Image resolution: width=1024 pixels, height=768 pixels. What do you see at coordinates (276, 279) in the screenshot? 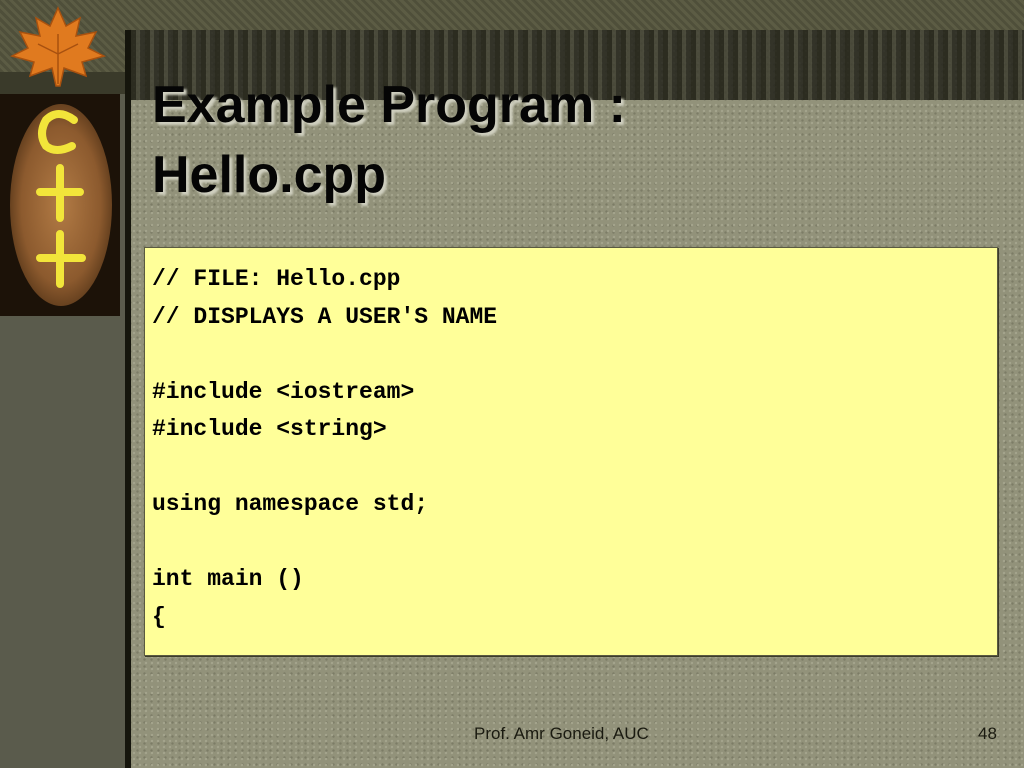
I see `code-line: // FILE: Hello.cpp` at bounding box center [276, 279].